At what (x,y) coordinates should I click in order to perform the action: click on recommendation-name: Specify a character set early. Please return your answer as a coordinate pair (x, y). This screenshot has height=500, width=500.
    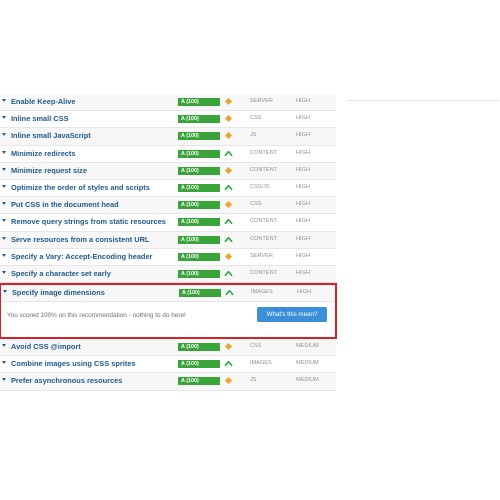
    Looking at the image, I should click on (61, 273).